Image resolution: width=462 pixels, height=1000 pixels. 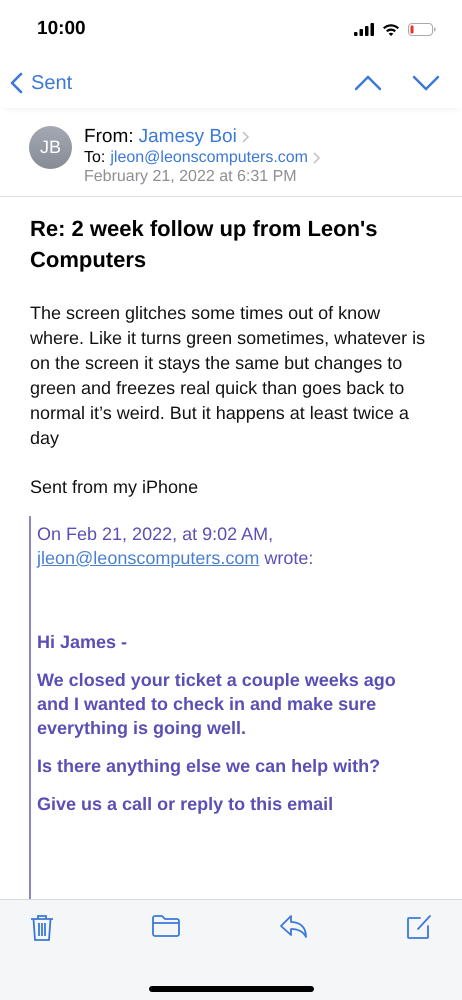 What do you see at coordinates (391, 29) in the screenshot?
I see `wifi-icon` at bounding box center [391, 29].